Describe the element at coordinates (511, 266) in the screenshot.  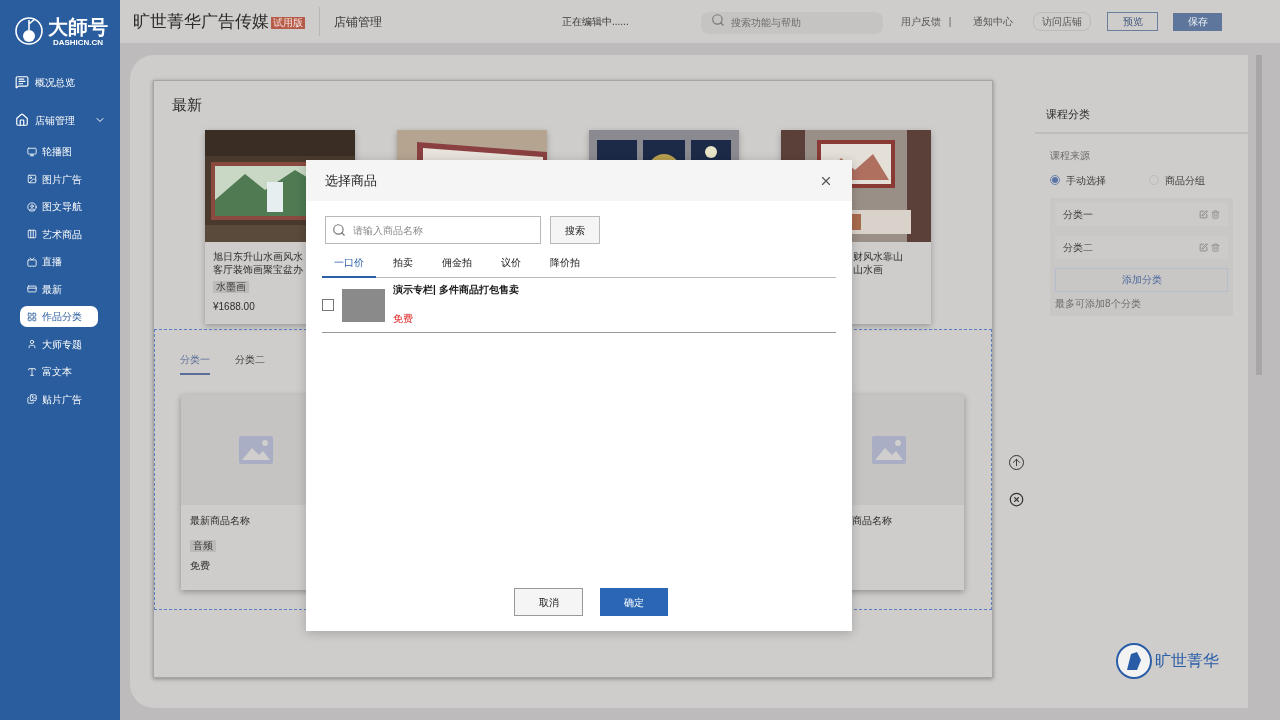
I see `tab: 议价` at that location.